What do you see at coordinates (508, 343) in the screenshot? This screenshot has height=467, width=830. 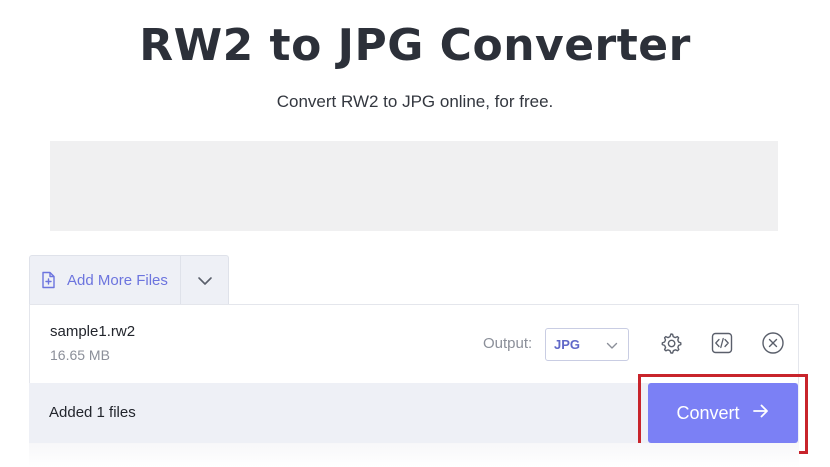 I see `output-label: Output:` at bounding box center [508, 343].